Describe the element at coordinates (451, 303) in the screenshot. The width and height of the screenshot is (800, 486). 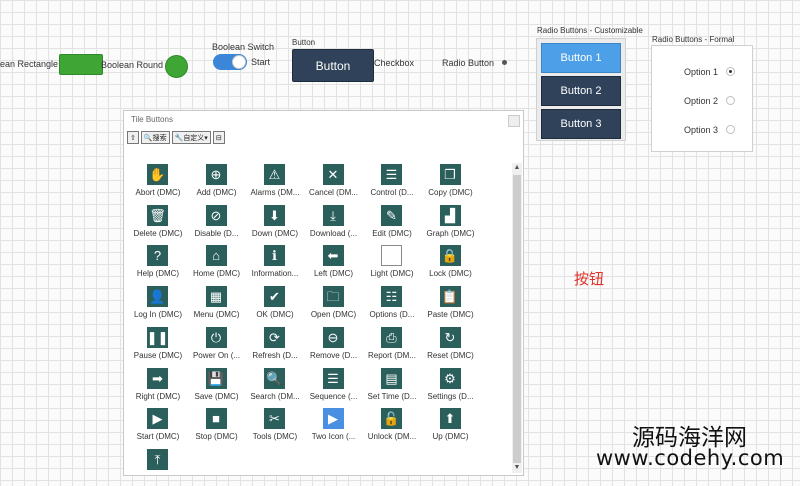
I see `tile-button: 📋 Paste (DMC)` at that location.